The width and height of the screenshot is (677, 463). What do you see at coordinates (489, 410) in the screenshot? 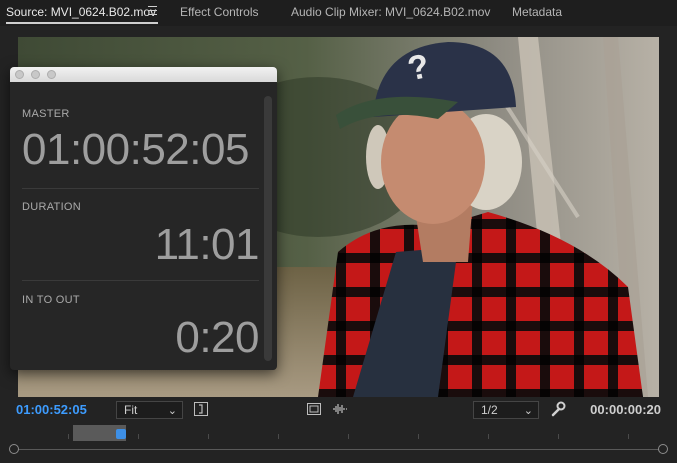
I see `resolution-select-value: 1/2` at bounding box center [489, 410].